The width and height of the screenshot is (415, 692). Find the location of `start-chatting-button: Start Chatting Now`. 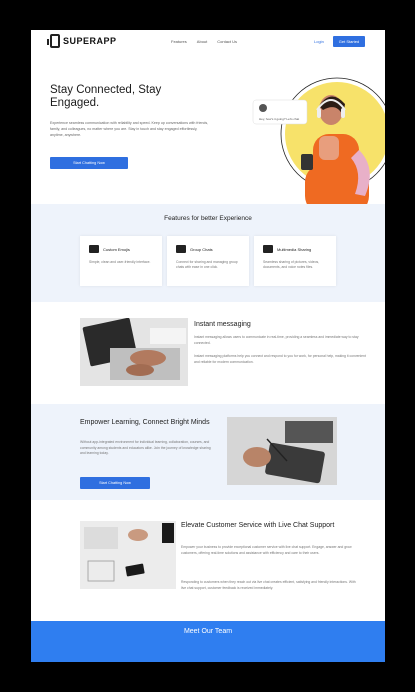

start-chatting-button: Start Chatting Now is located at coordinates (89, 163).